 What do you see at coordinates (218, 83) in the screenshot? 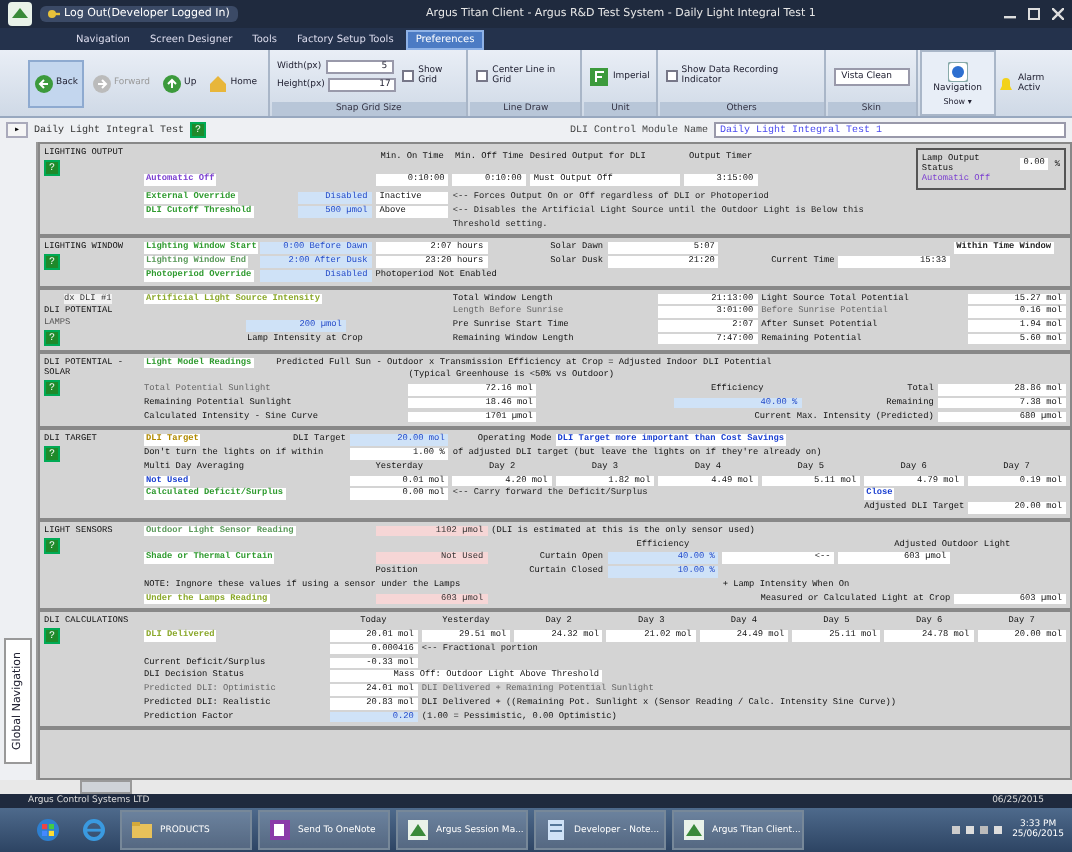
I see `house-icon` at bounding box center [218, 83].